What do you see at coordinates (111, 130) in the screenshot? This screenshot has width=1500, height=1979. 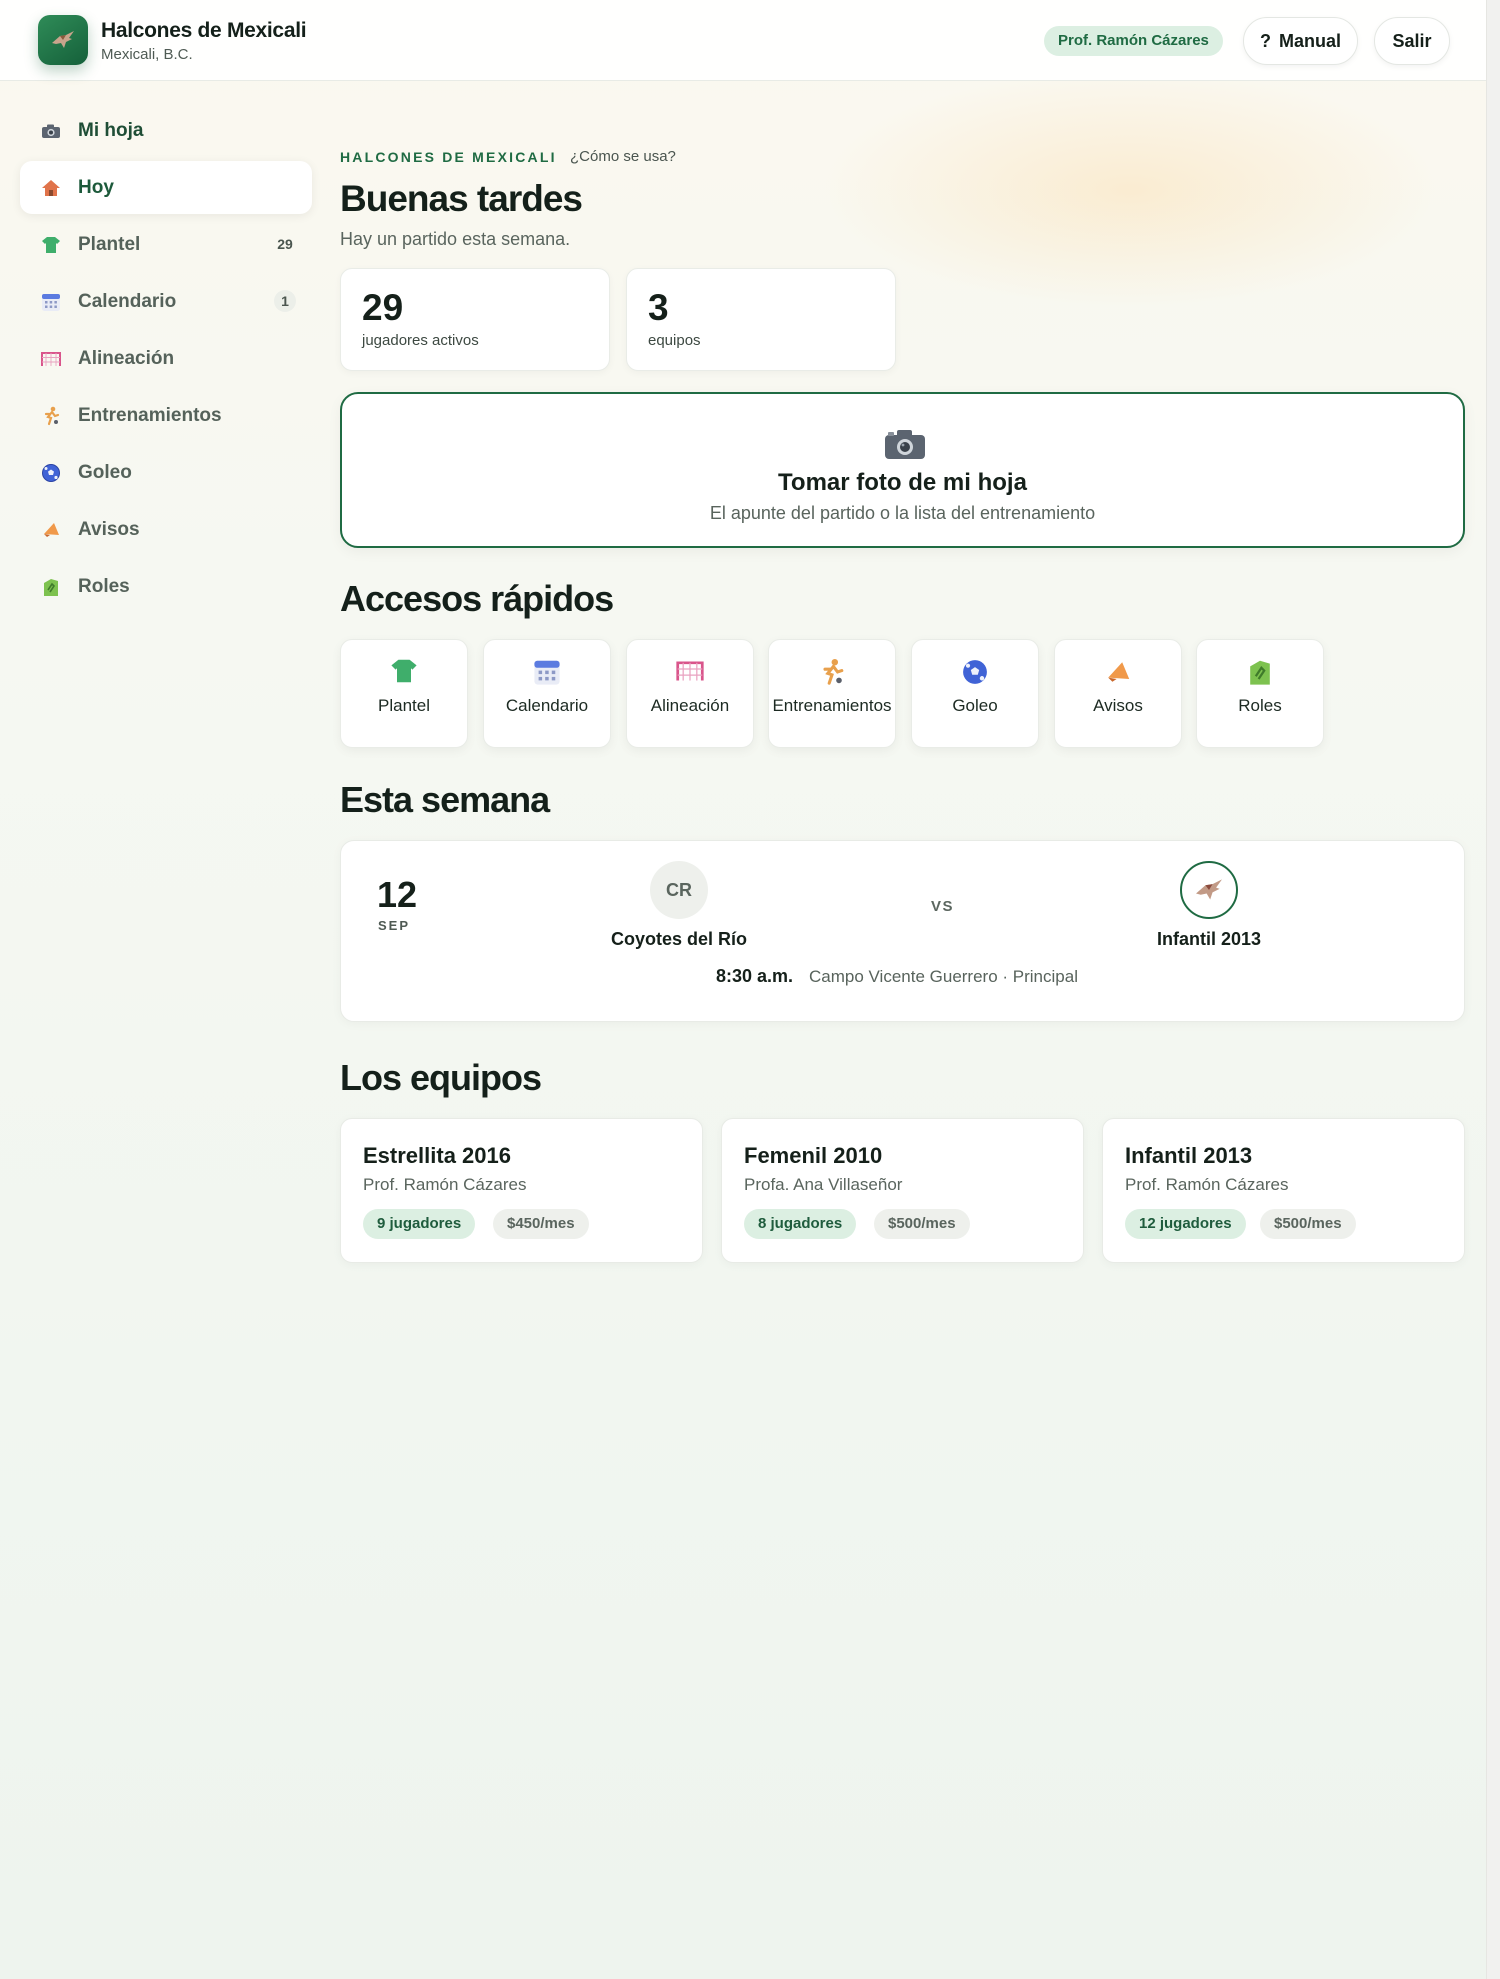 I see `sidebar-item-label: Mi hoja` at bounding box center [111, 130].